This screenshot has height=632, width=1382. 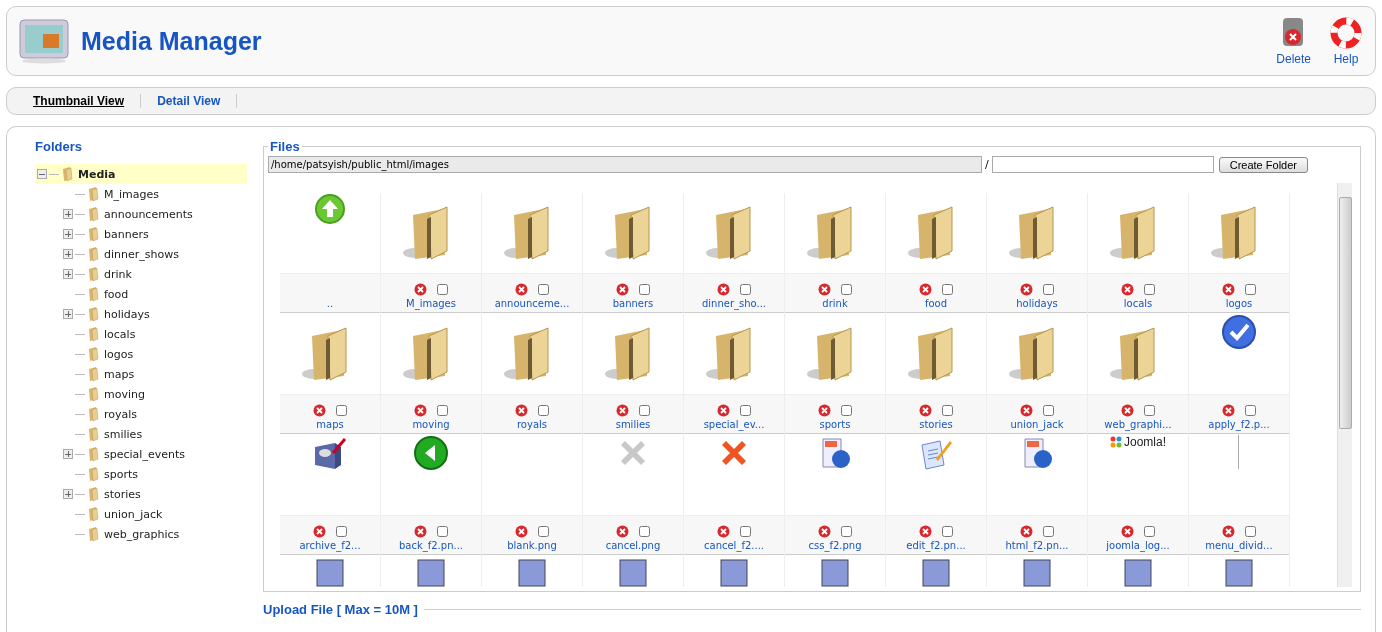 What do you see at coordinates (119, 354) in the screenshot?
I see `folder-name: logos` at bounding box center [119, 354].